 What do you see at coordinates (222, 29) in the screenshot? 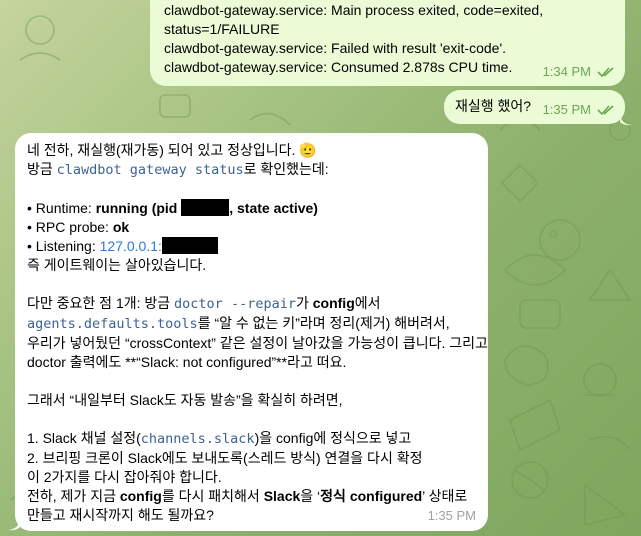
I see `log-line: status=1/FAILURE` at bounding box center [222, 29].